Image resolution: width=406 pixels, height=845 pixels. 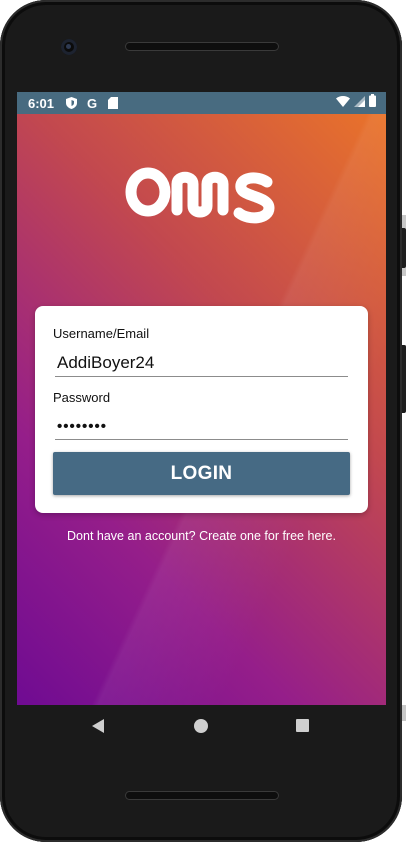 What do you see at coordinates (201, 198) in the screenshot?
I see `ons-logo` at bounding box center [201, 198].